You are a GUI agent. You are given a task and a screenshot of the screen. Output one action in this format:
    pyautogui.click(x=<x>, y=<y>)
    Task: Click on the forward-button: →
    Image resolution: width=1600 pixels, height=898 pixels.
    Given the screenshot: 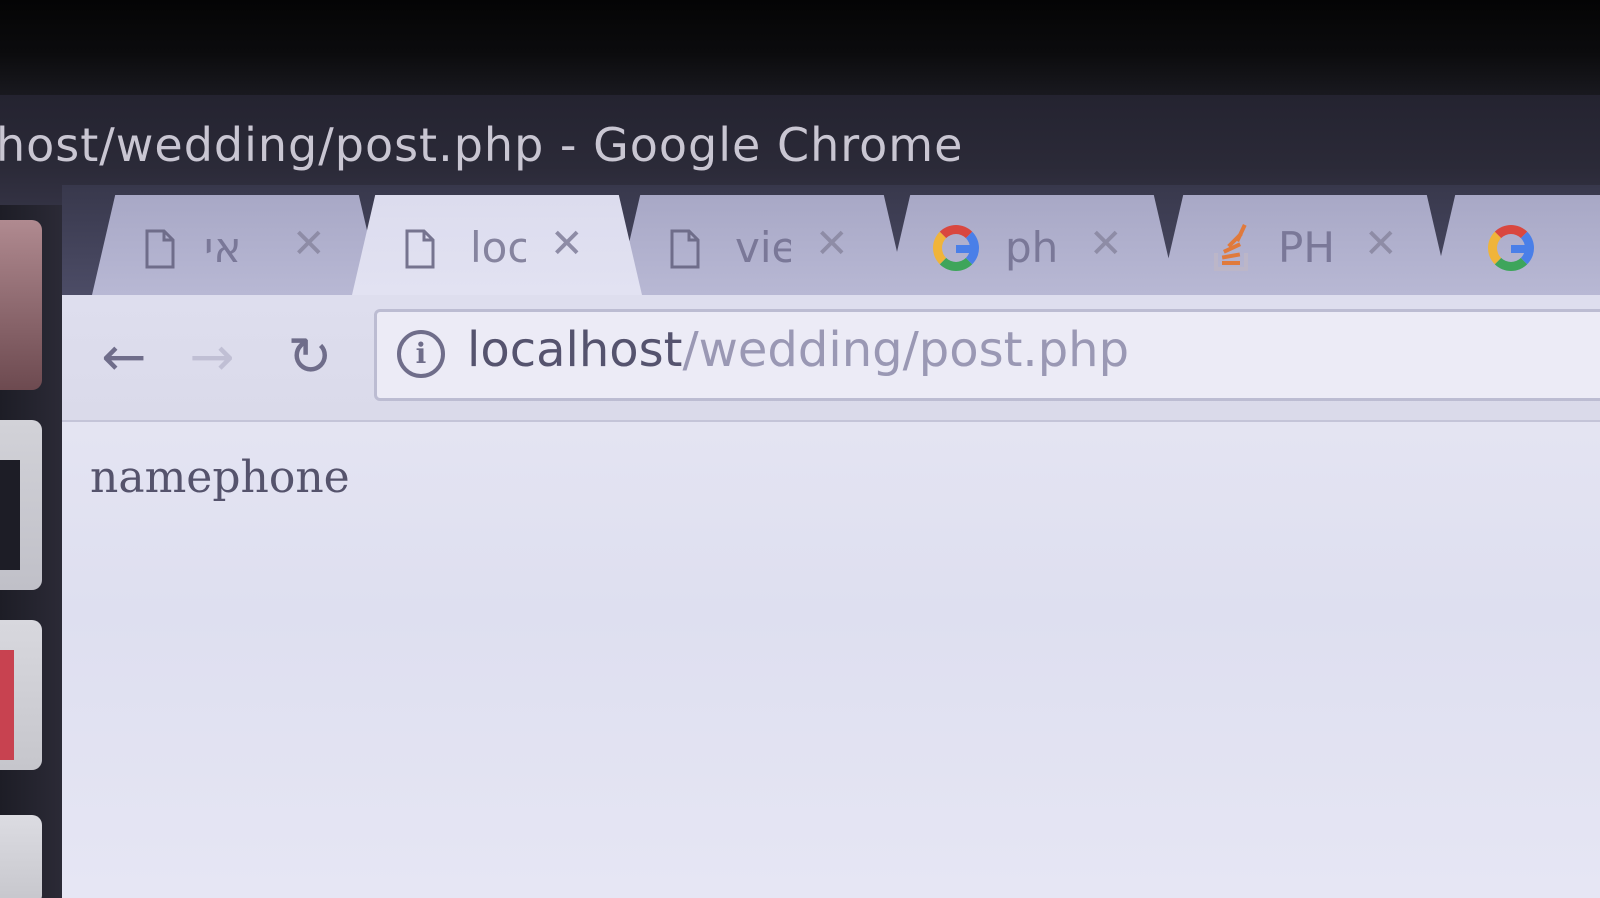 What is the action you would take?
    pyautogui.click(x=212, y=357)
    